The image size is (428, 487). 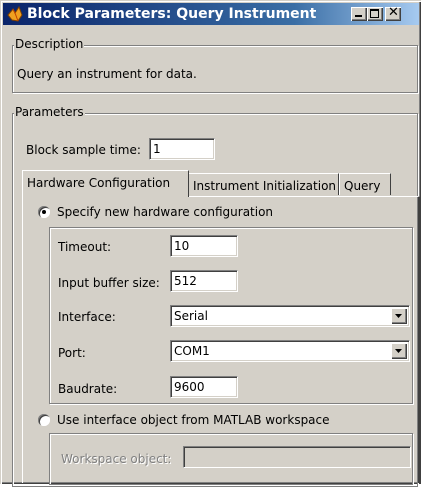 I want to click on radio-selected-dot, so click(x=44, y=212).